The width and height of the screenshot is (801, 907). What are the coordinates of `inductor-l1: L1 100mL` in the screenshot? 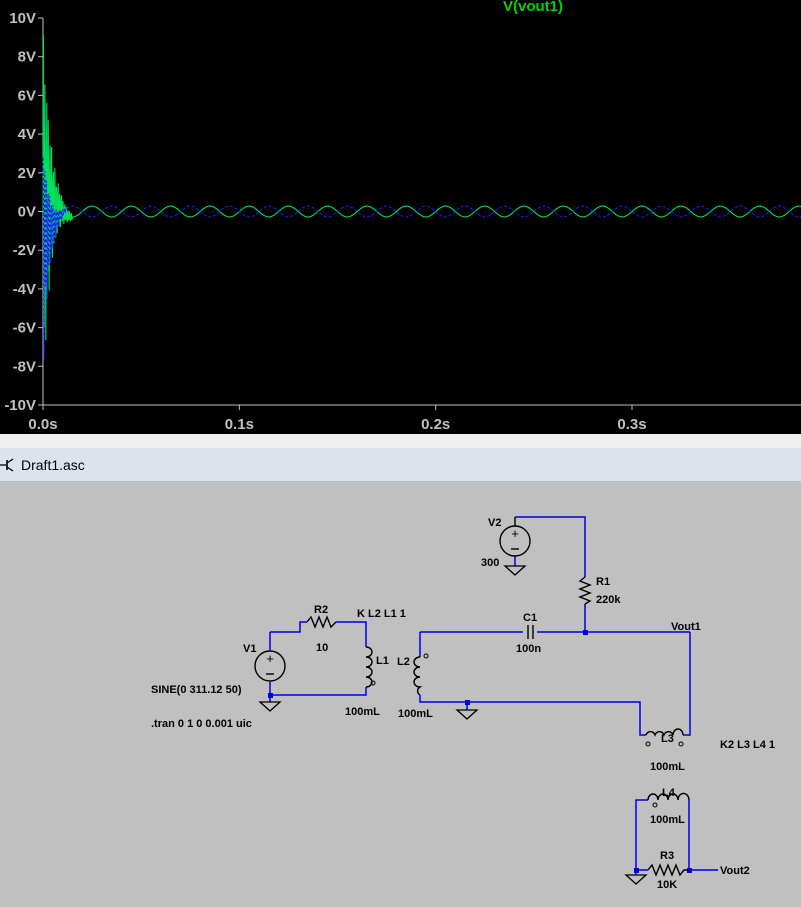 It's located at (367, 682).